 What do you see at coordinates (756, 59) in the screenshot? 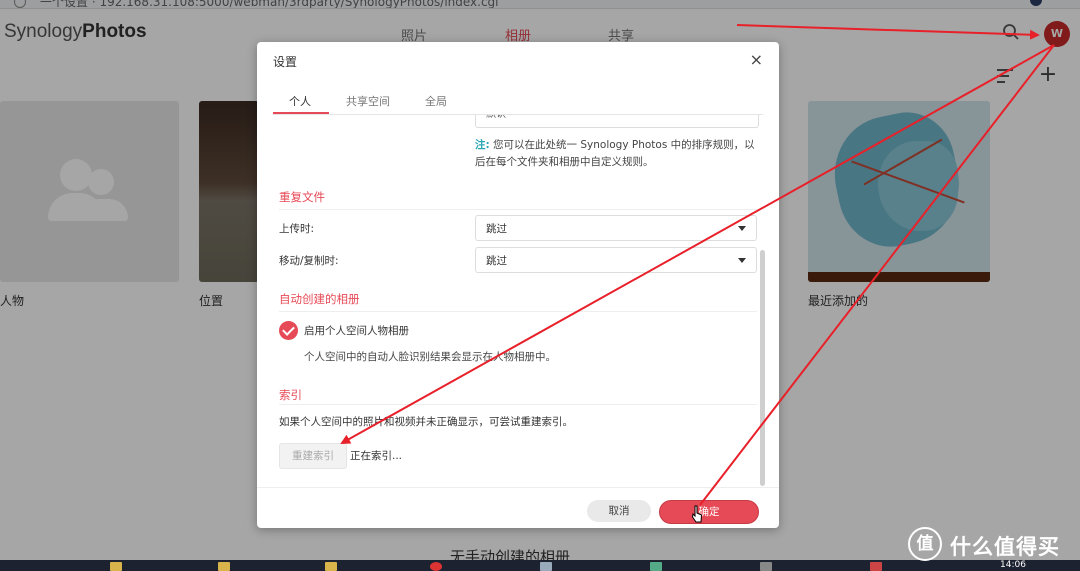
I see `close-icon: ×` at bounding box center [756, 59].